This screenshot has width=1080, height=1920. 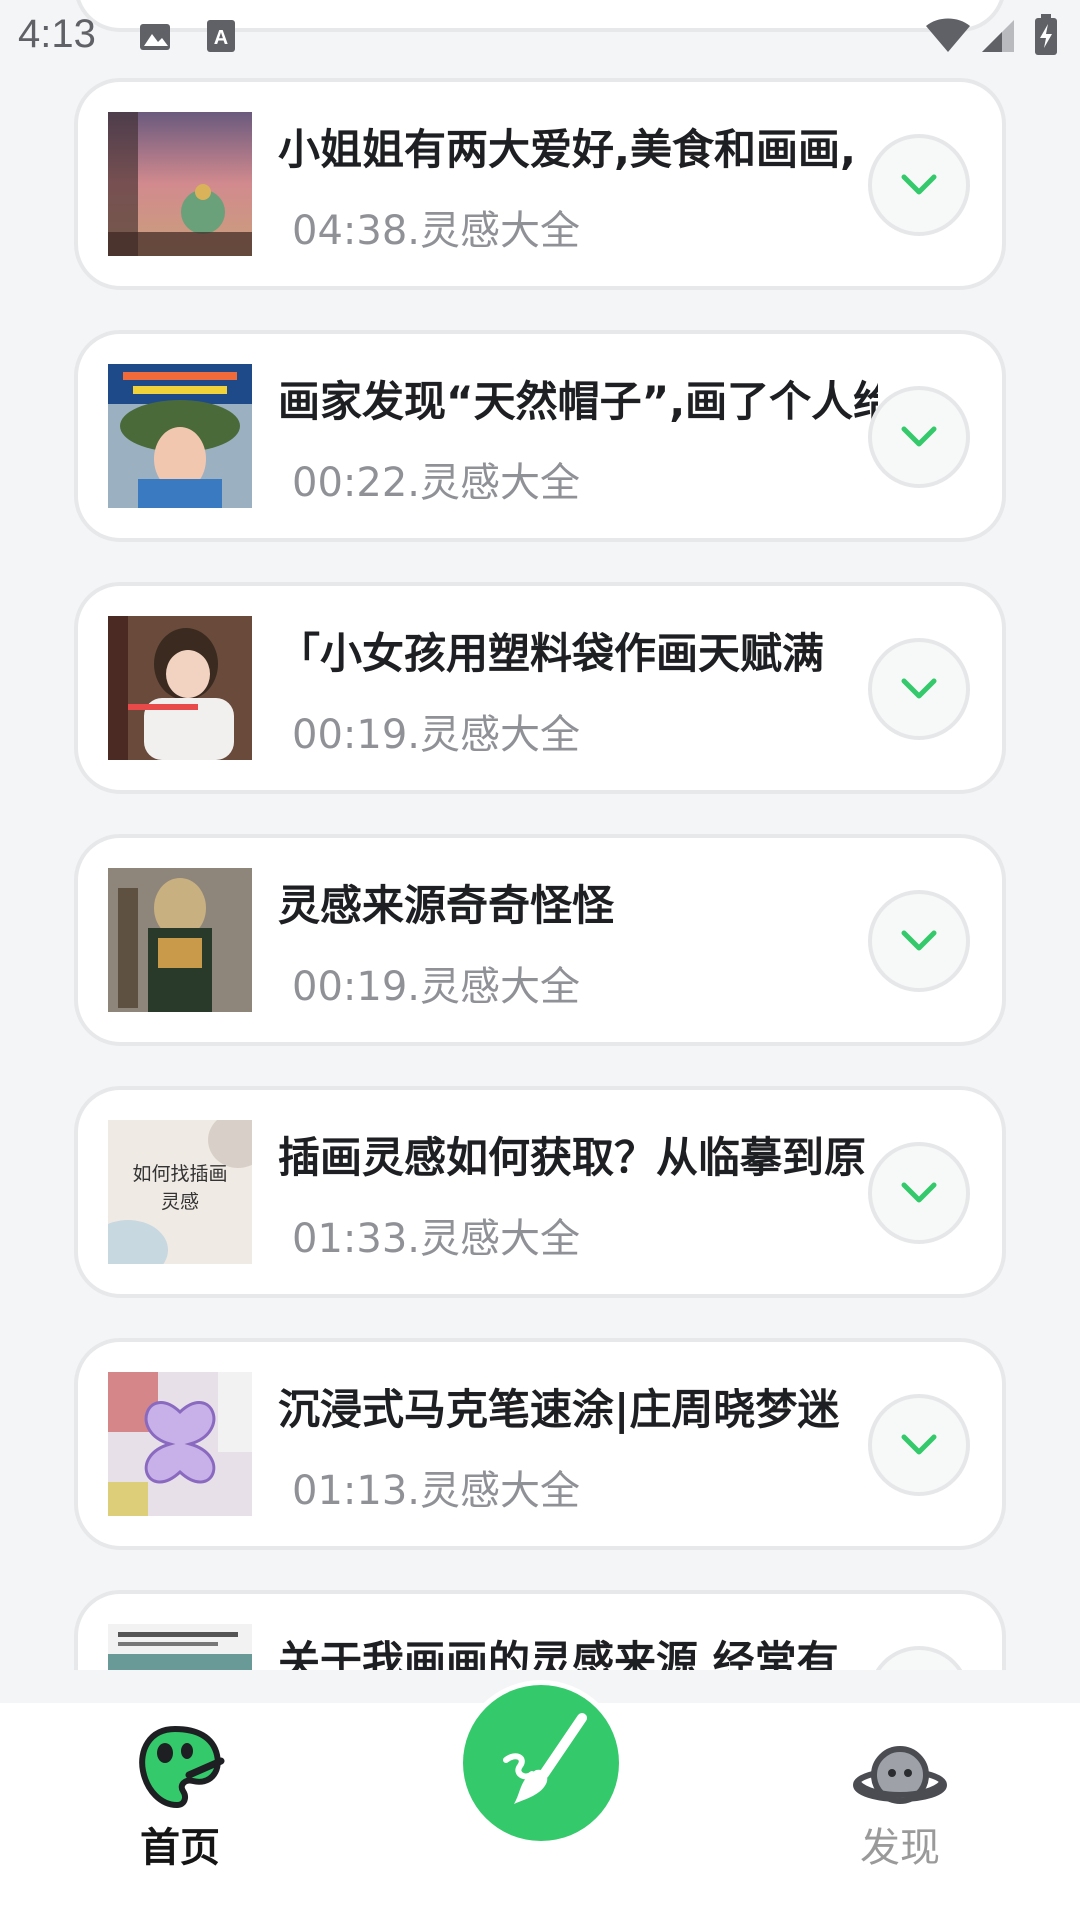 I want to click on video-title: 灵感来源奇奇怪怪, so click(x=446, y=905).